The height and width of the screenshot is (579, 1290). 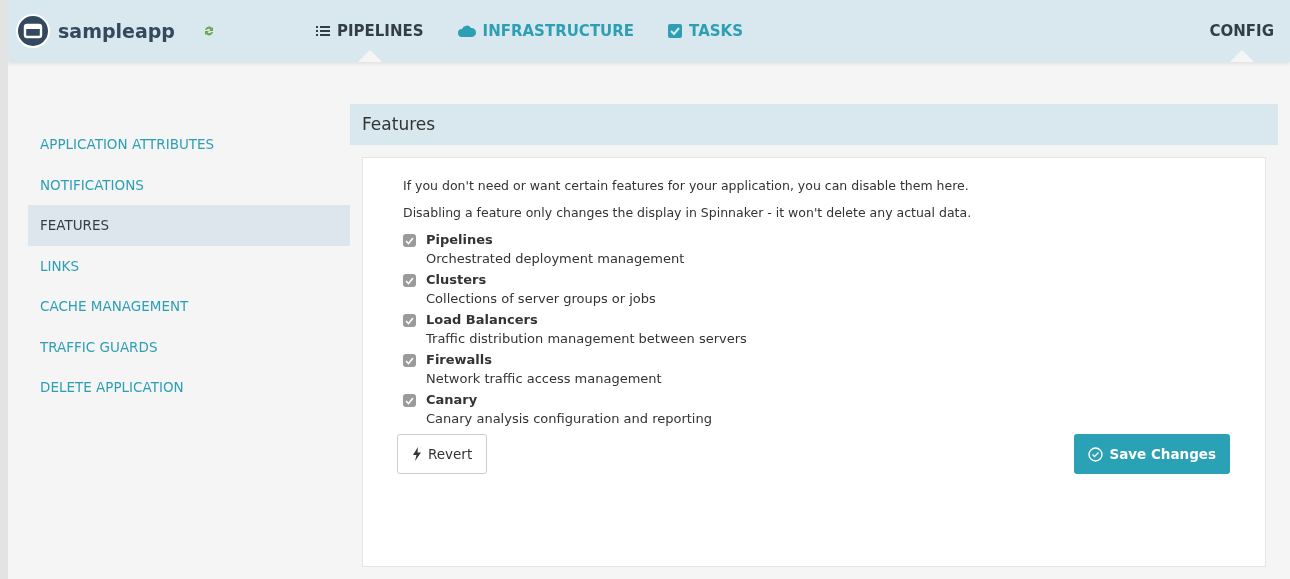 I want to click on sidebar-item: TRAFFIC GUARDS, so click(x=189, y=346).